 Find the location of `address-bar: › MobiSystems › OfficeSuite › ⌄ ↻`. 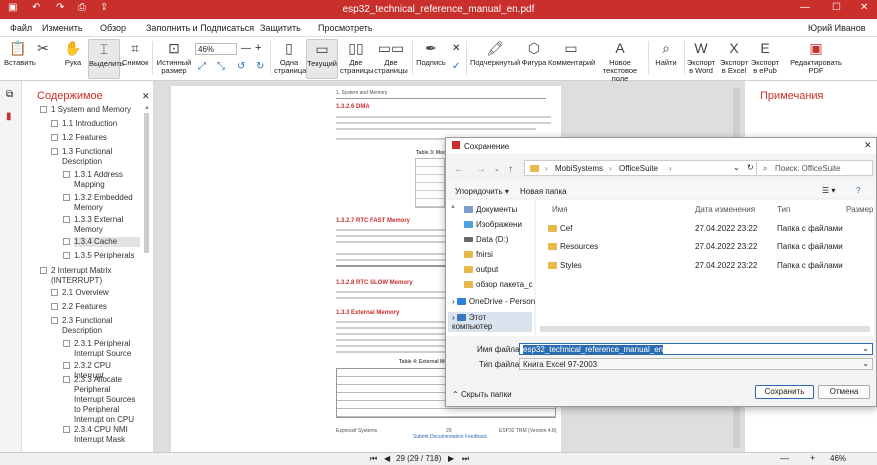

address-bar: › MobiSystems › OfficeSuite › ⌄ ↻ is located at coordinates (641, 168).